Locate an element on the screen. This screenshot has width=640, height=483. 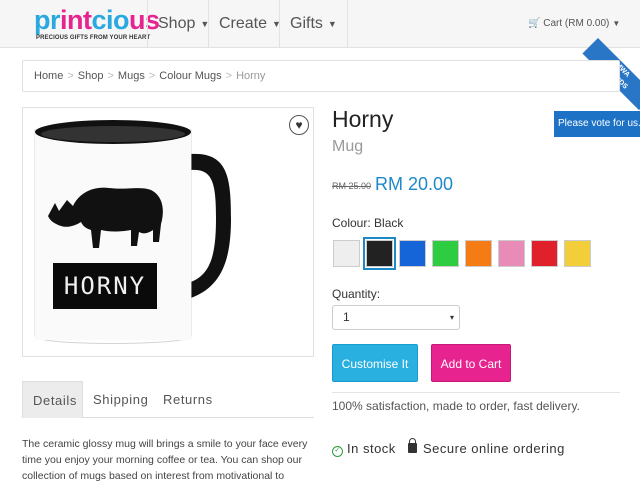
lock-icon is located at coordinates (412, 445).